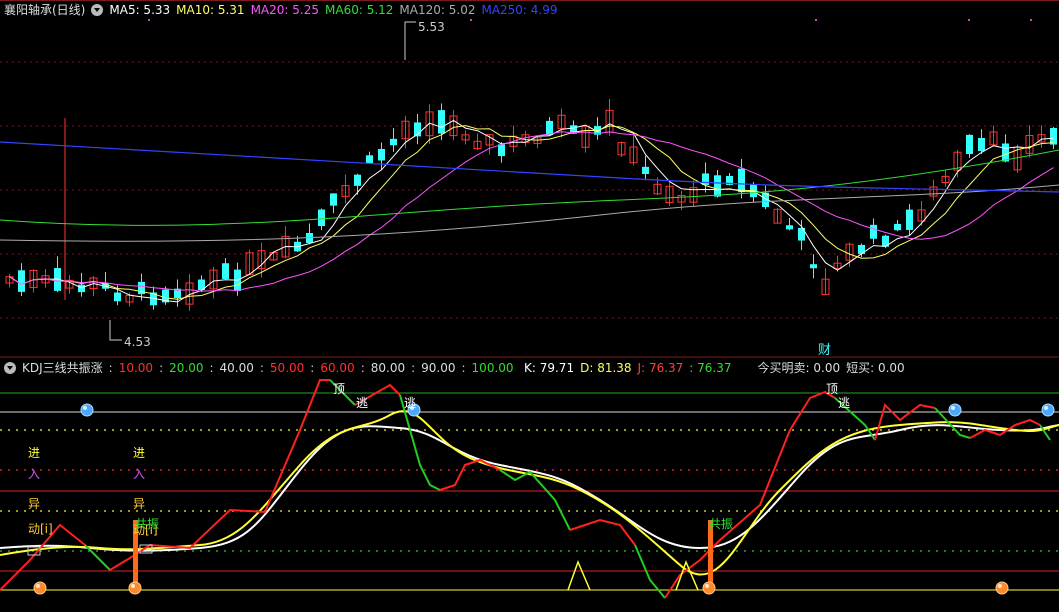 The height and width of the screenshot is (612, 1059). Describe the element at coordinates (437, 10) in the screenshot. I see `ma120-label: MA120: 5.02` at that location.